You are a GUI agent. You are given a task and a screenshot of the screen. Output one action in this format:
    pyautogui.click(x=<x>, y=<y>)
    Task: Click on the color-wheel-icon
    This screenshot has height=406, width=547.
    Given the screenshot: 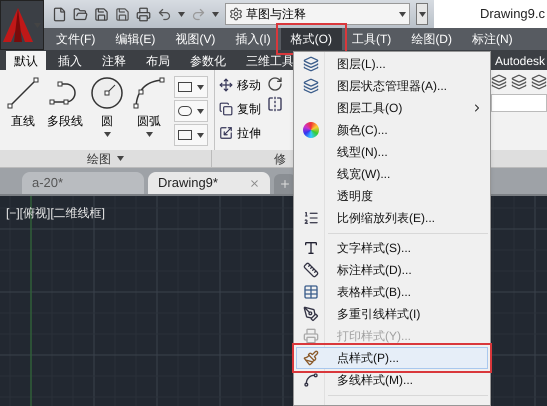 What is the action you would take?
    pyautogui.click(x=311, y=130)
    